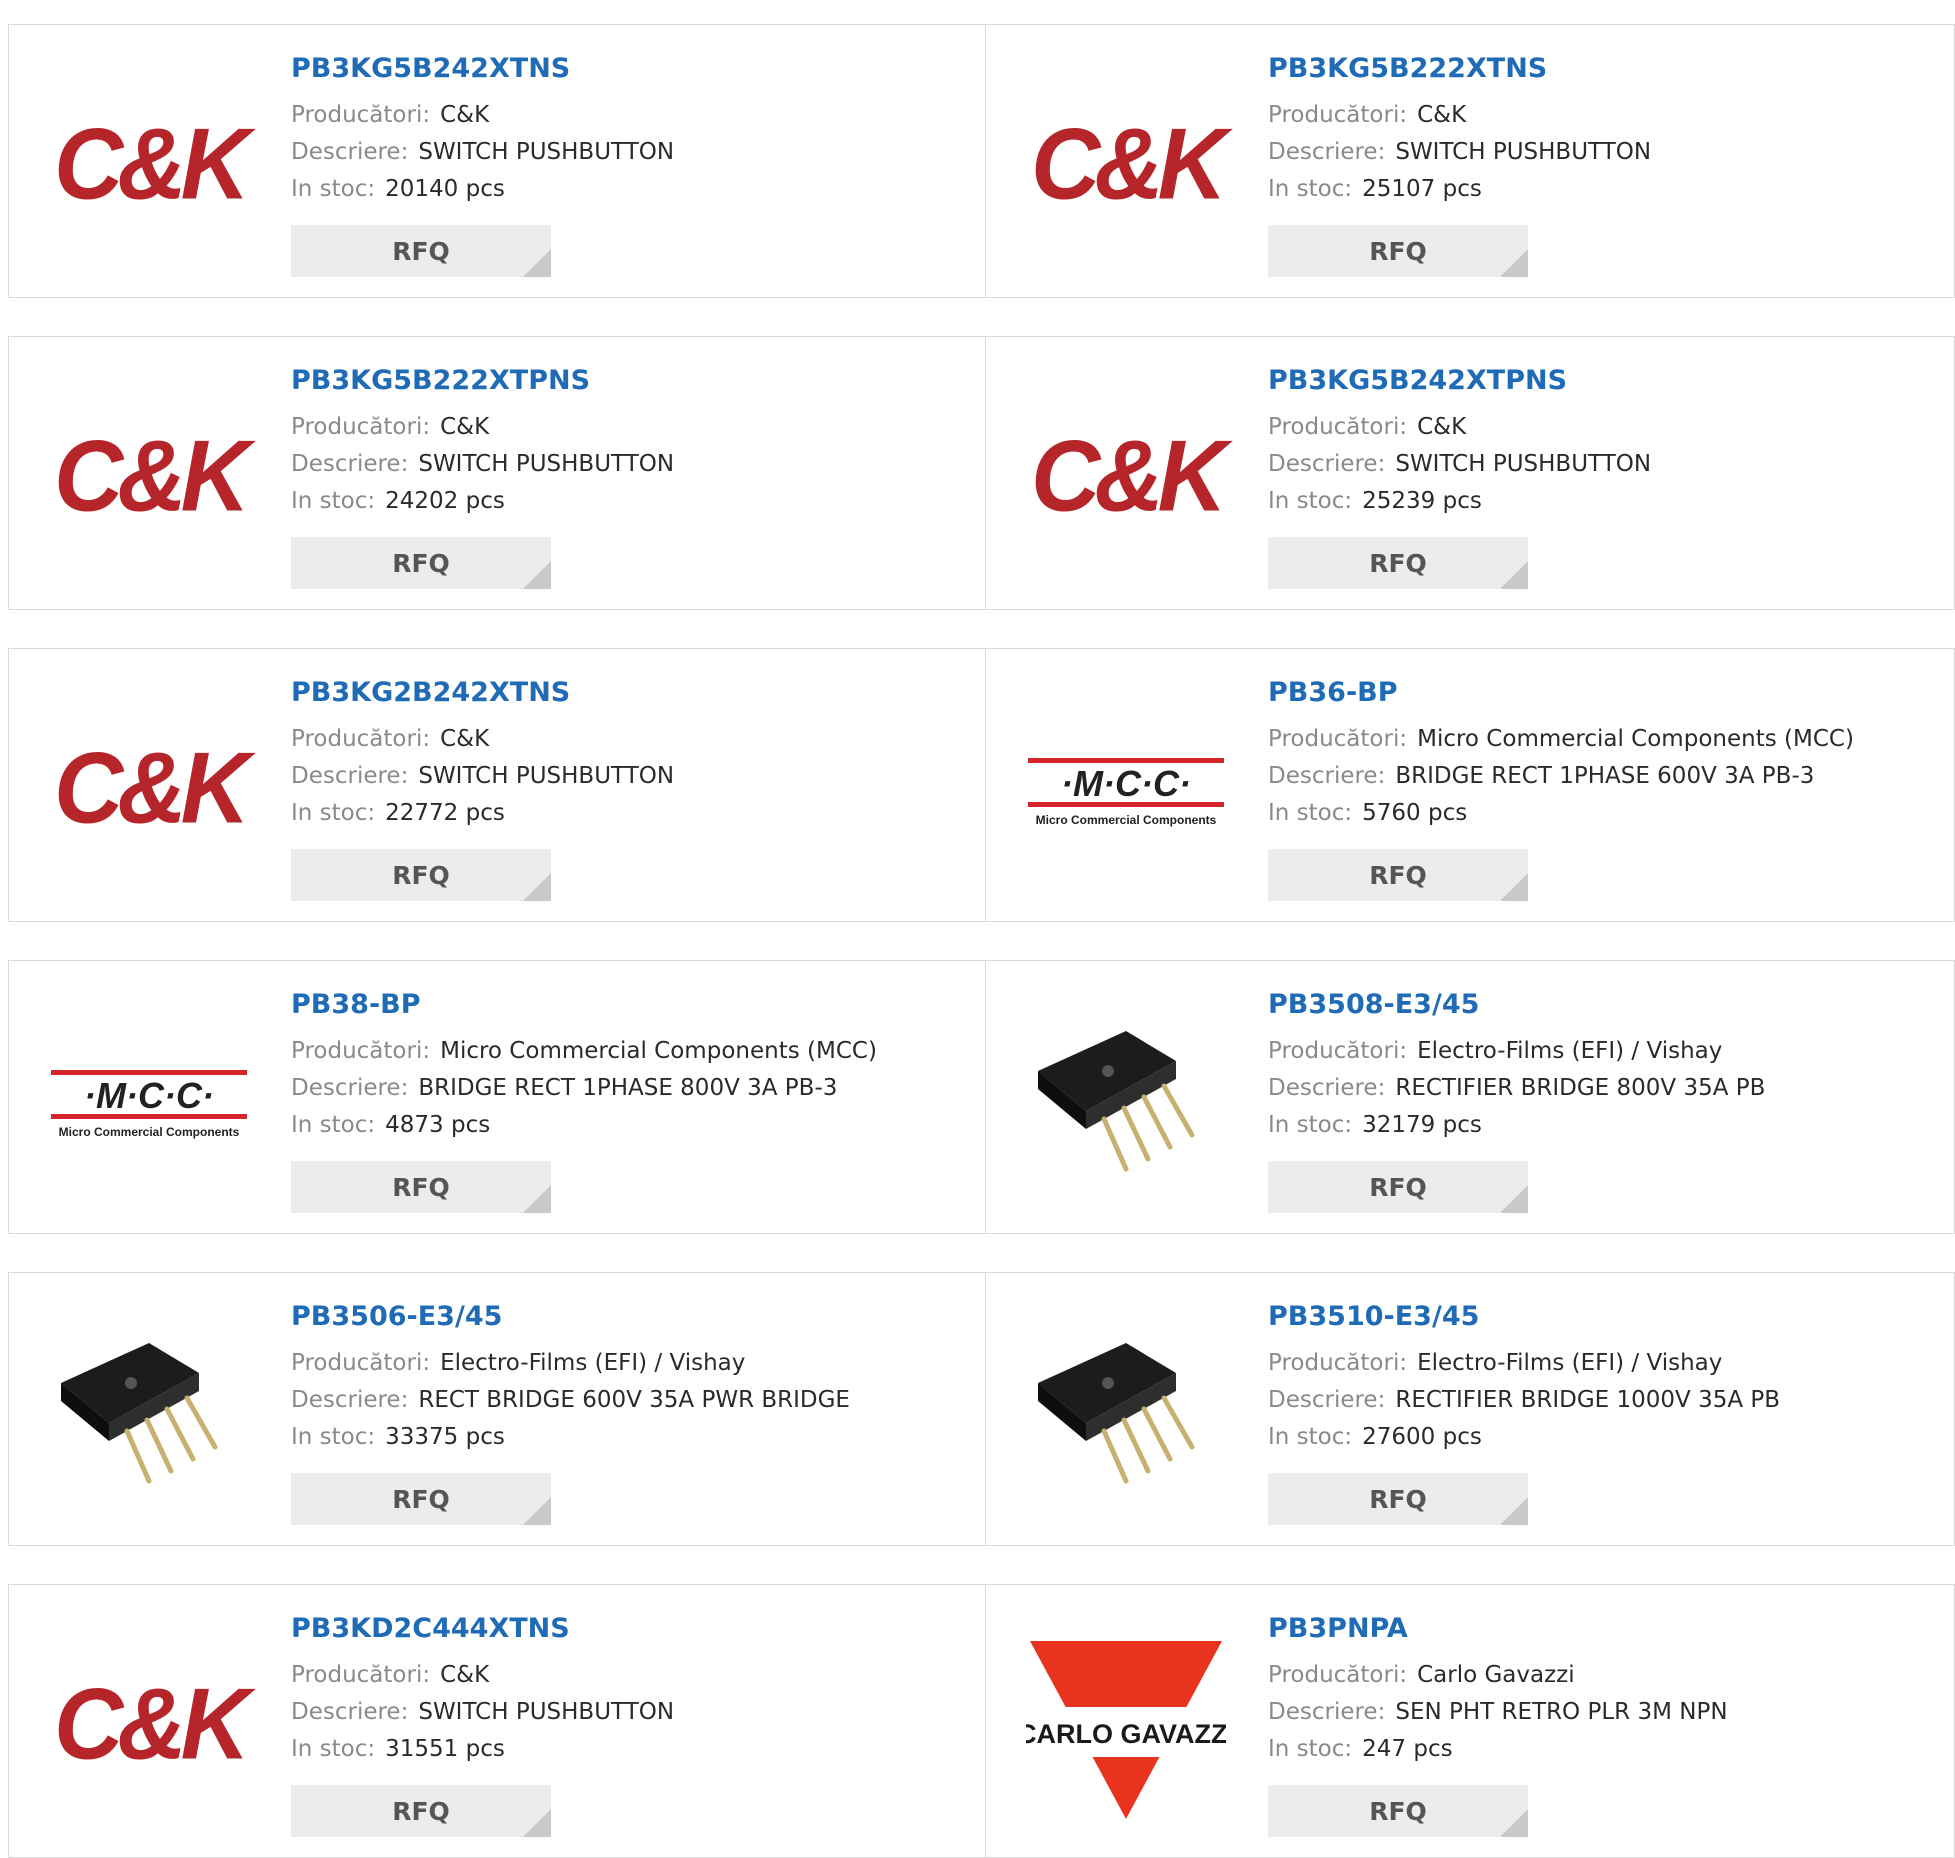 The height and width of the screenshot is (1858, 1955). Describe the element at coordinates (482, 693) in the screenshot. I see `part-number-link: PB3KG2B242XTNS` at that location.